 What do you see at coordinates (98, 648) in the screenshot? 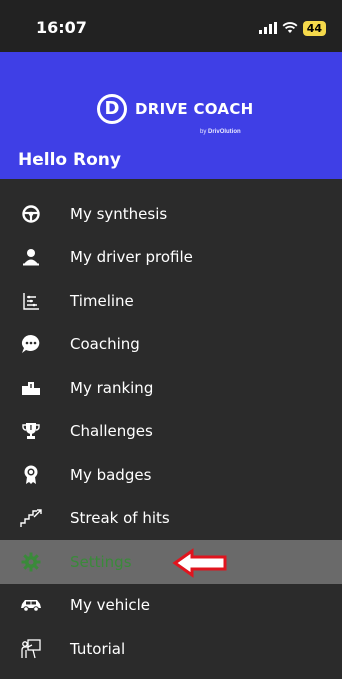
I see `menu-label: Tutorial` at bounding box center [98, 648].